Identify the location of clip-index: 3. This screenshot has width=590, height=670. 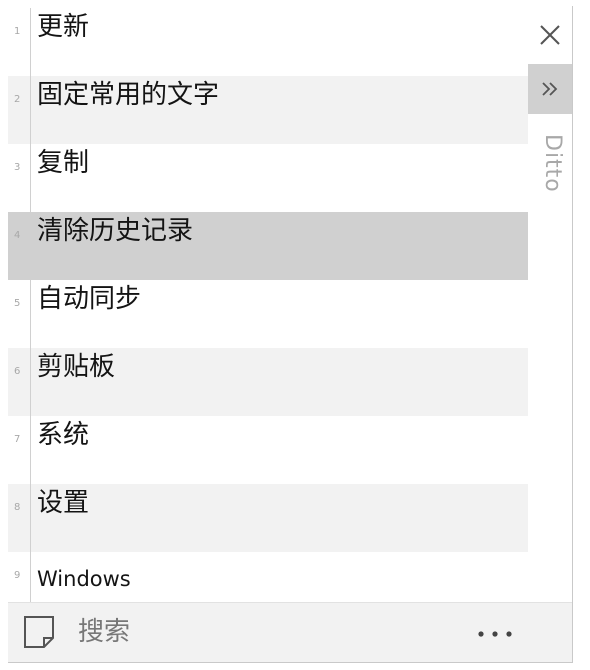
(17, 167).